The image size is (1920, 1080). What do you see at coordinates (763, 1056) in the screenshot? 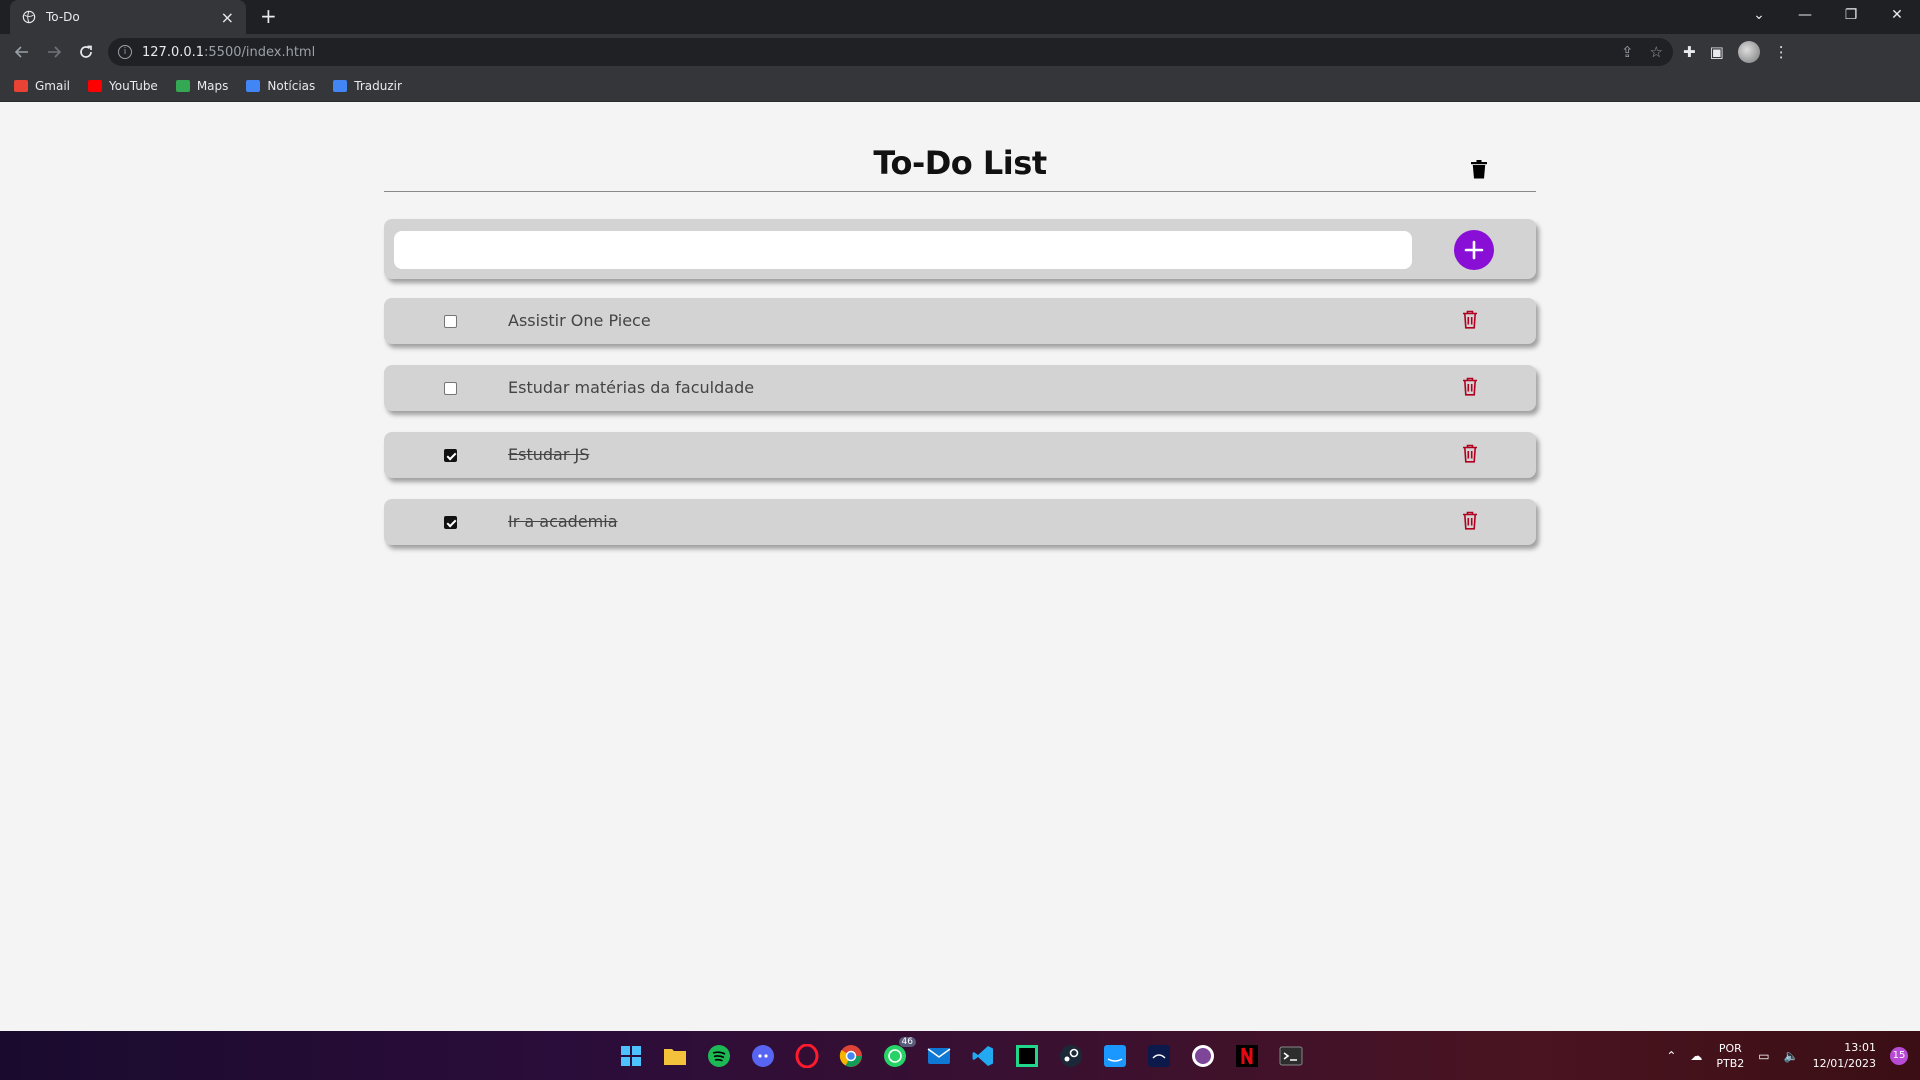
I see `discord-icon` at bounding box center [763, 1056].